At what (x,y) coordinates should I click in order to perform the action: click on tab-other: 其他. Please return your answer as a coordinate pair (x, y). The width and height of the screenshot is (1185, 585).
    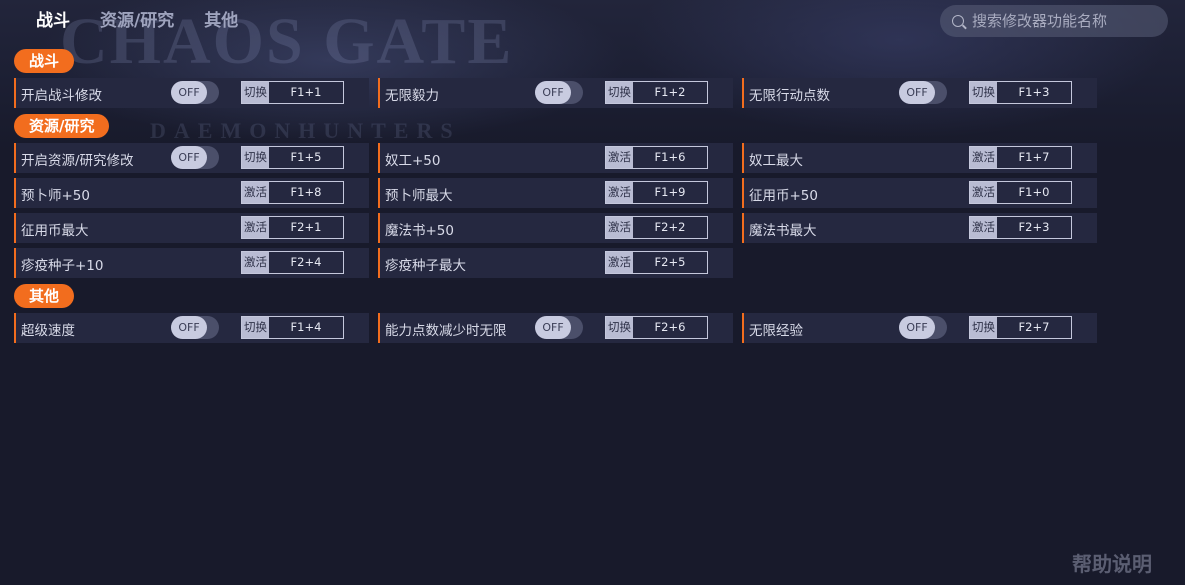
    Looking at the image, I should click on (221, 21).